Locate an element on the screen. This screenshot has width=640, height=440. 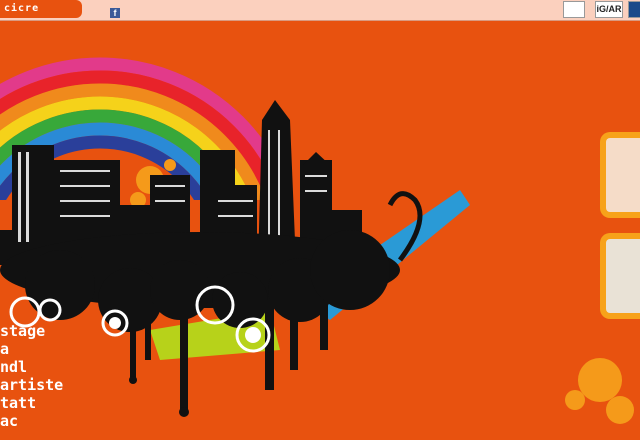
menu-item-ndl: ndl is located at coordinates (31, 367).